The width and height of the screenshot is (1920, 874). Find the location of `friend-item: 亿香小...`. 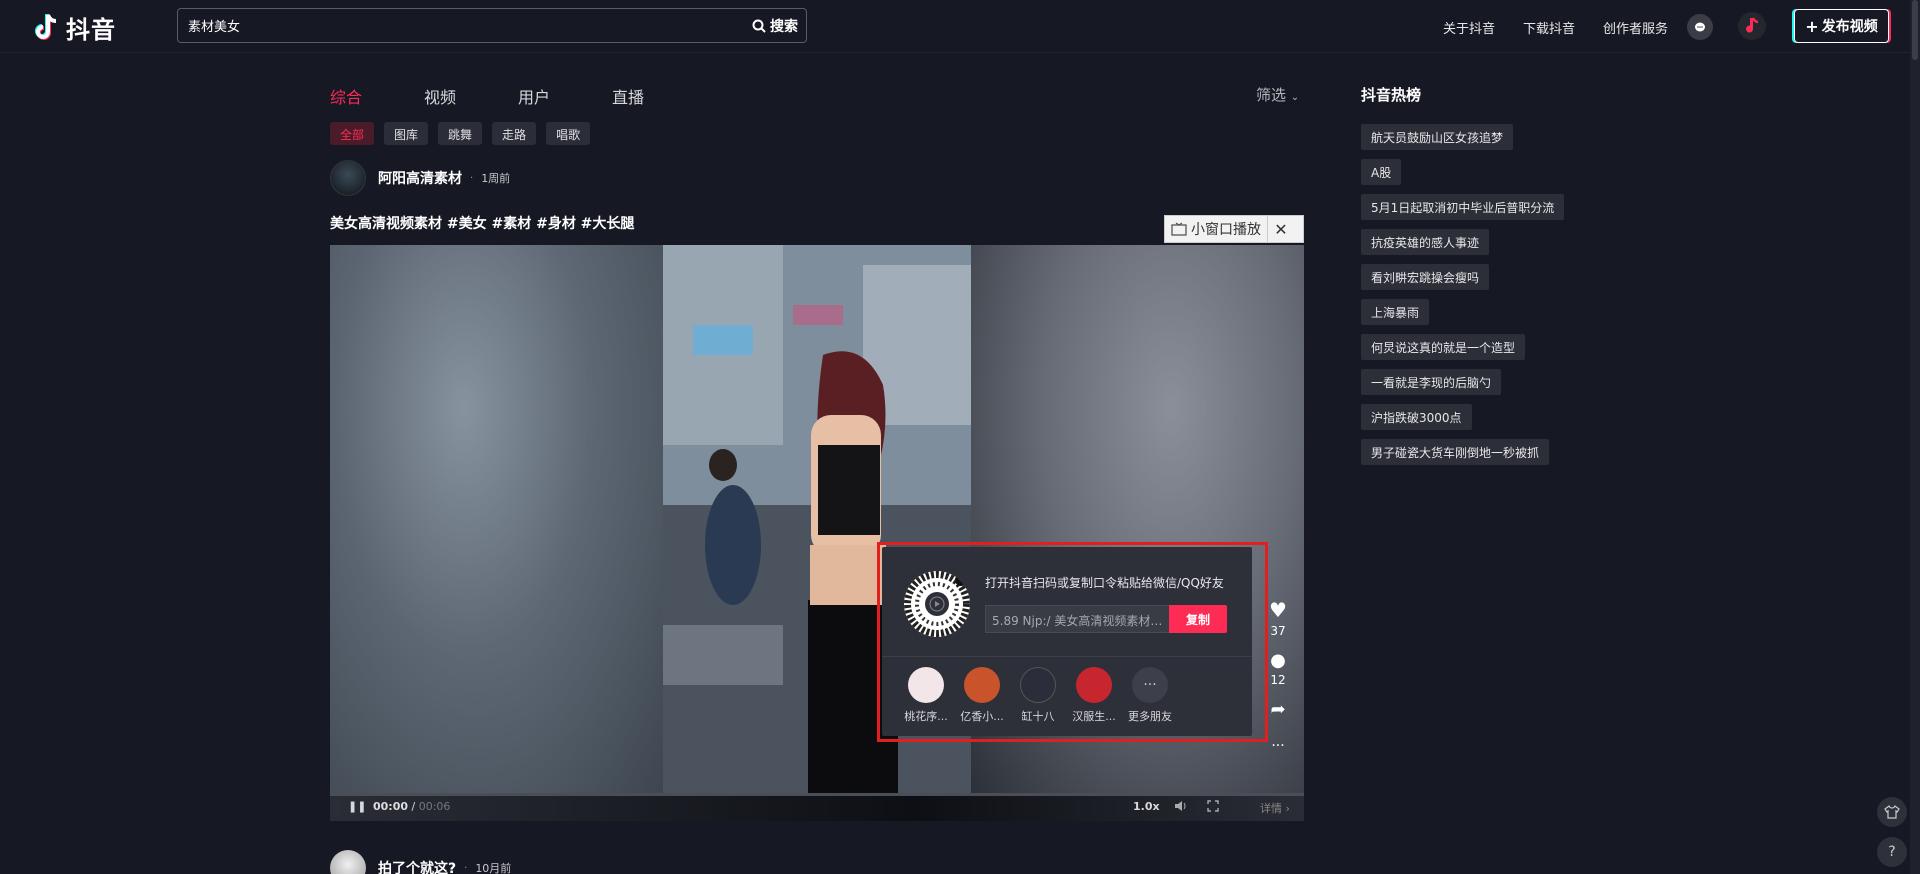

friend-item: 亿香小... is located at coordinates (982, 695).